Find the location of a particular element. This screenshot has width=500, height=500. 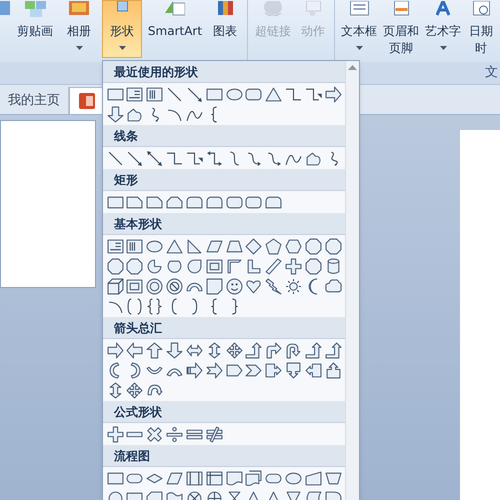

section-title: 箭头总汇 is located at coordinates (138, 328).